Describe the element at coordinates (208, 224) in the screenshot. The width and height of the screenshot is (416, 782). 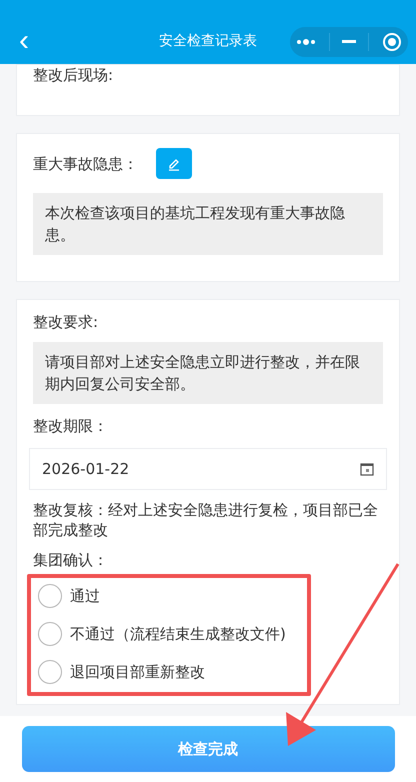
I see `hazard-text: 本次检查该项目的基坑工程发现有重大事故隐患。` at that location.